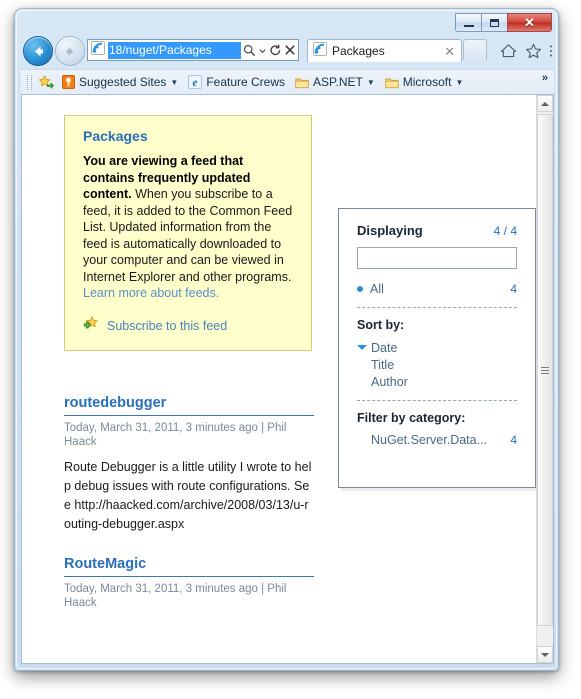 The width and height of the screenshot is (581, 699). What do you see at coordinates (360, 288) in the screenshot?
I see `selected-bullet-icon` at bounding box center [360, 288].